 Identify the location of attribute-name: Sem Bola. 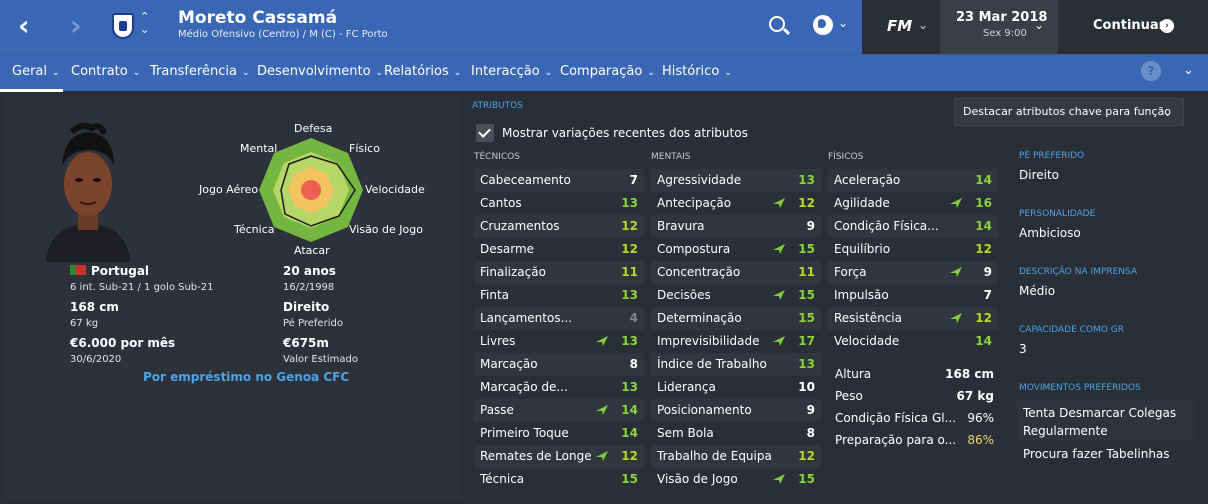
(685, 433).